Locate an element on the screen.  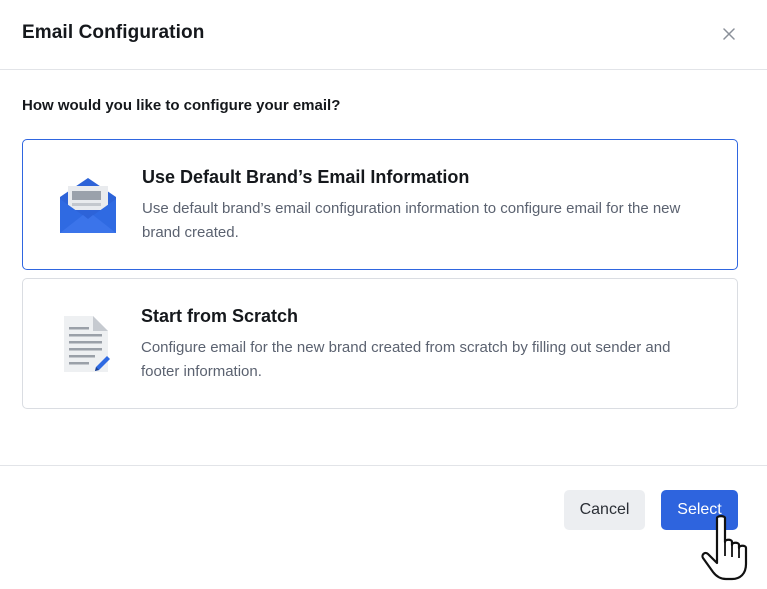
select-button: Select is located at coordinates (699, 510).